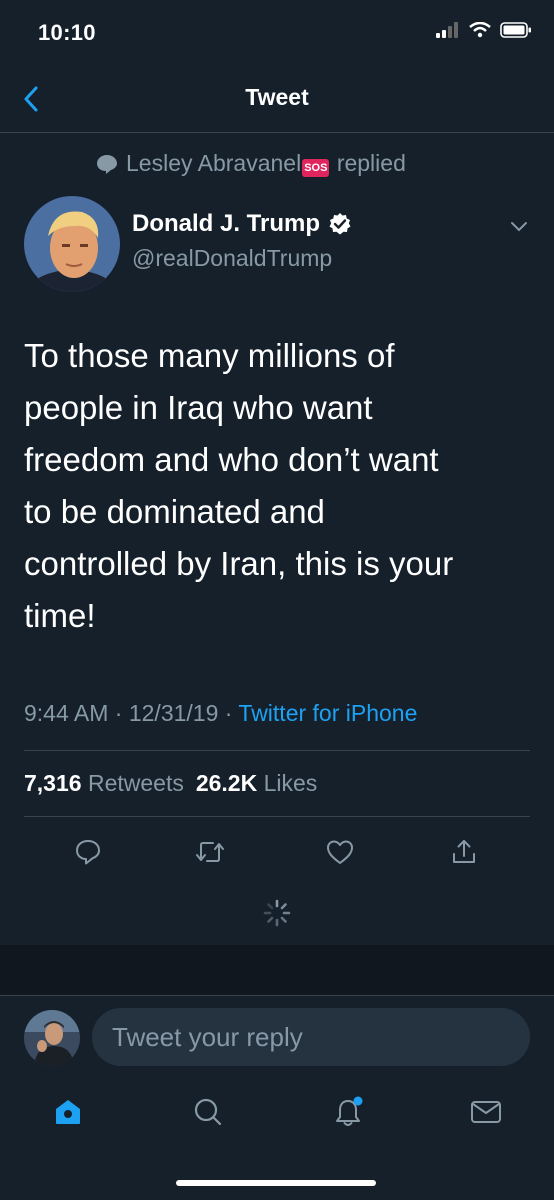 Image resolution: width=554 pixels, height=1200 pixels. I want to click on home-icon, so click(68, 1112).